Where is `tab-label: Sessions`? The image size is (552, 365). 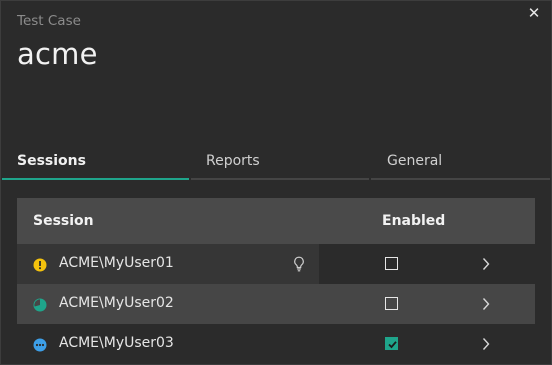 tab-label: Sessions is located at coordinates (51, 161).